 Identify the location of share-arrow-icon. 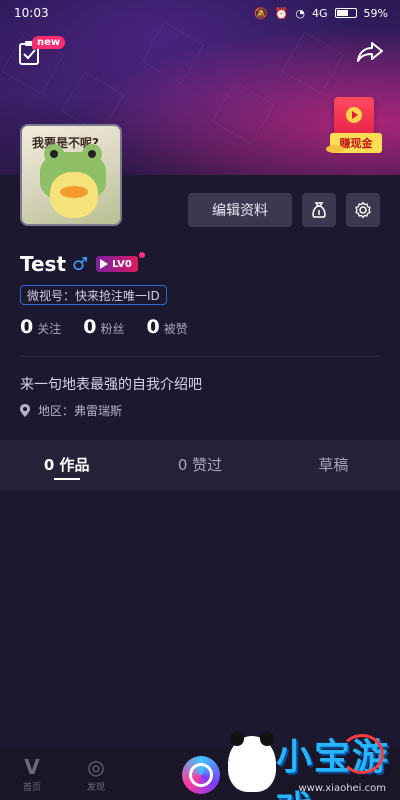
(370, 52).